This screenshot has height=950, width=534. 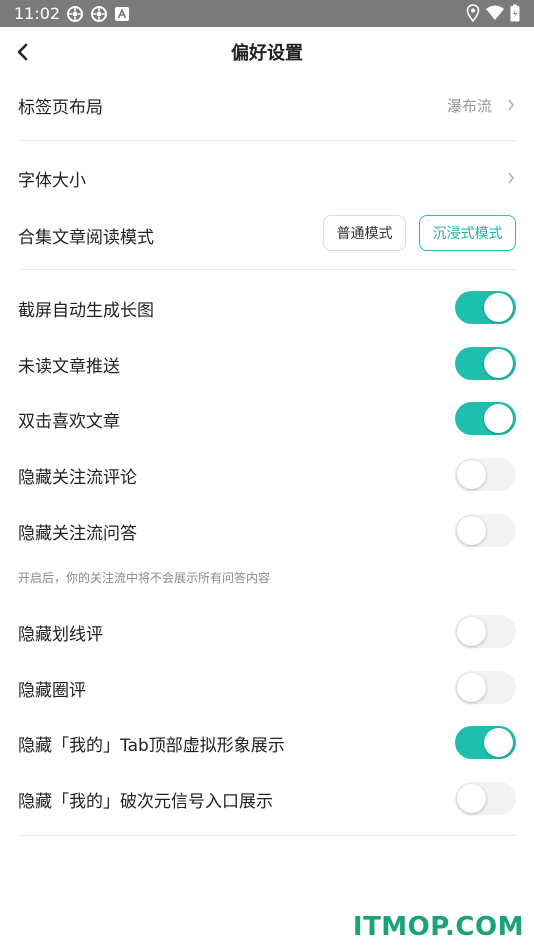 What do you see at coordinates (267, 13) in the screenshot?
I see `status-bar: 11:02` at bounding box center [267, 13].